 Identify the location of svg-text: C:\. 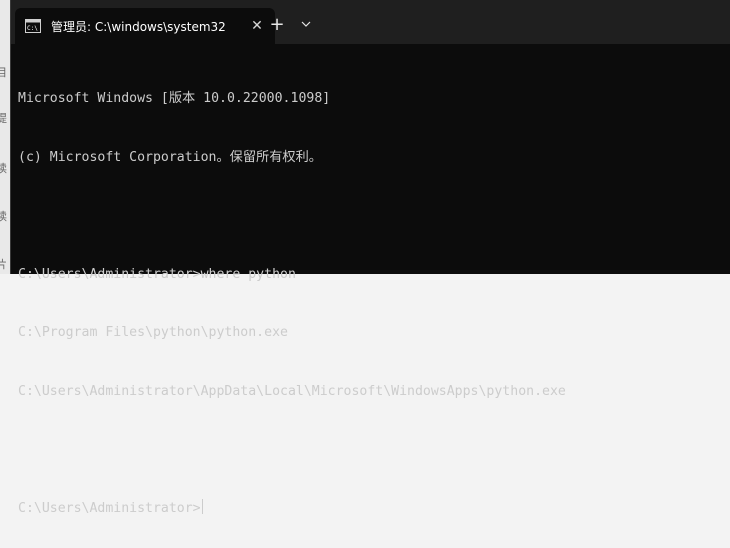
(32, 28).